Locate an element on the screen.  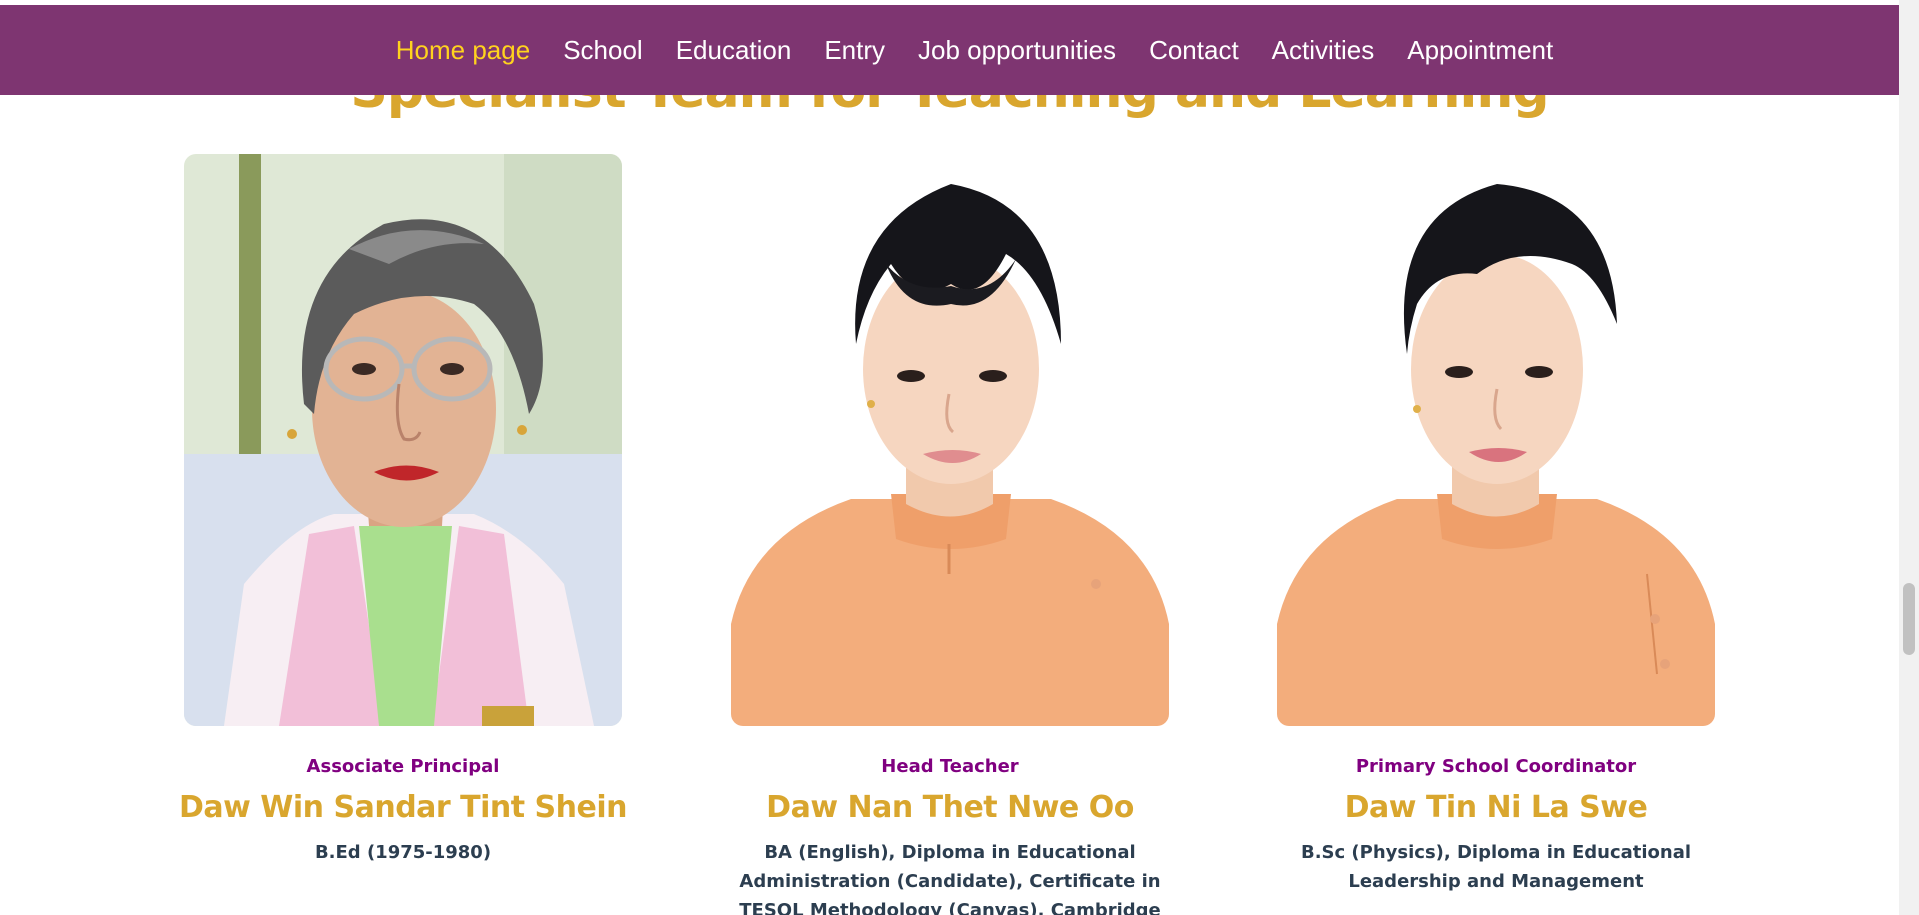
team-name: Daw Win Sandar Tint Shein is located at coordinates (403, 807).